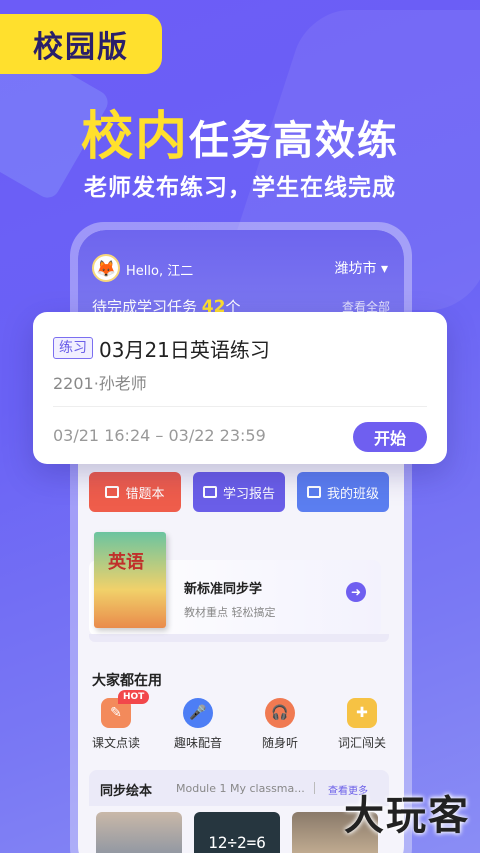  Describe the element at coordinates (145, 494) in the screenshot. I see `mistake-book-label: 错题本` at that location.